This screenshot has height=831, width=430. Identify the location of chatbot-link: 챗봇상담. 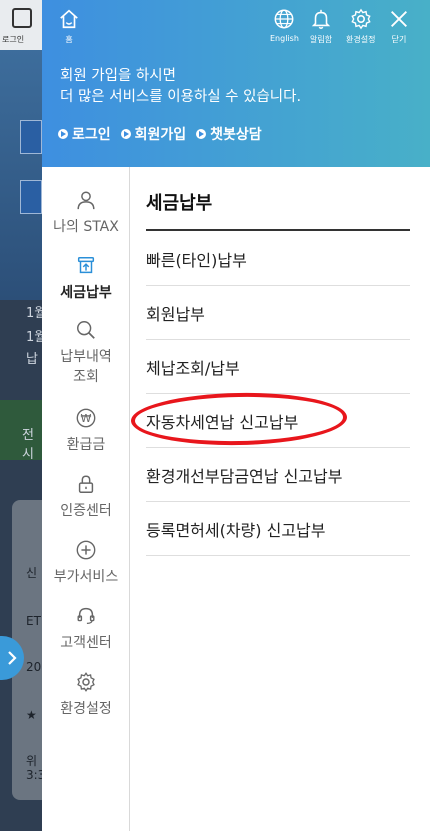
(229, 134).